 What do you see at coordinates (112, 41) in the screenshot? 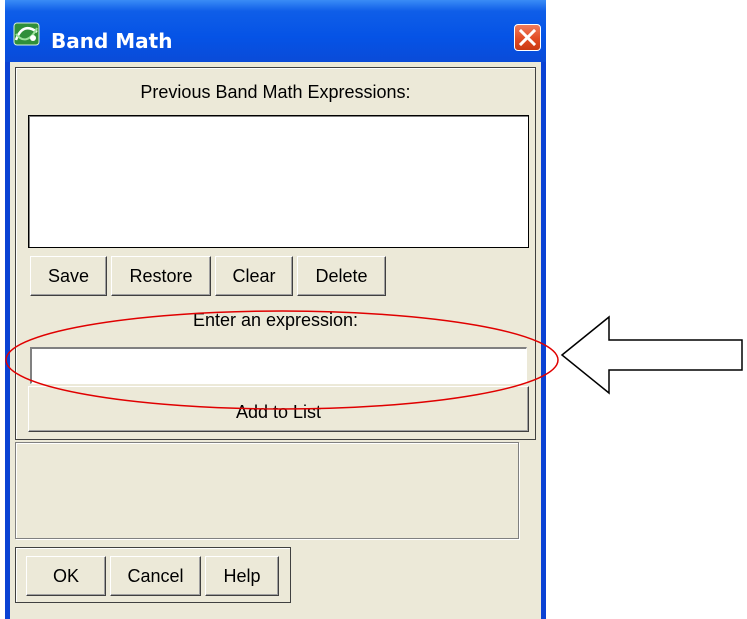
I see `window-title: Band Math` at bounding box center [112, 41].